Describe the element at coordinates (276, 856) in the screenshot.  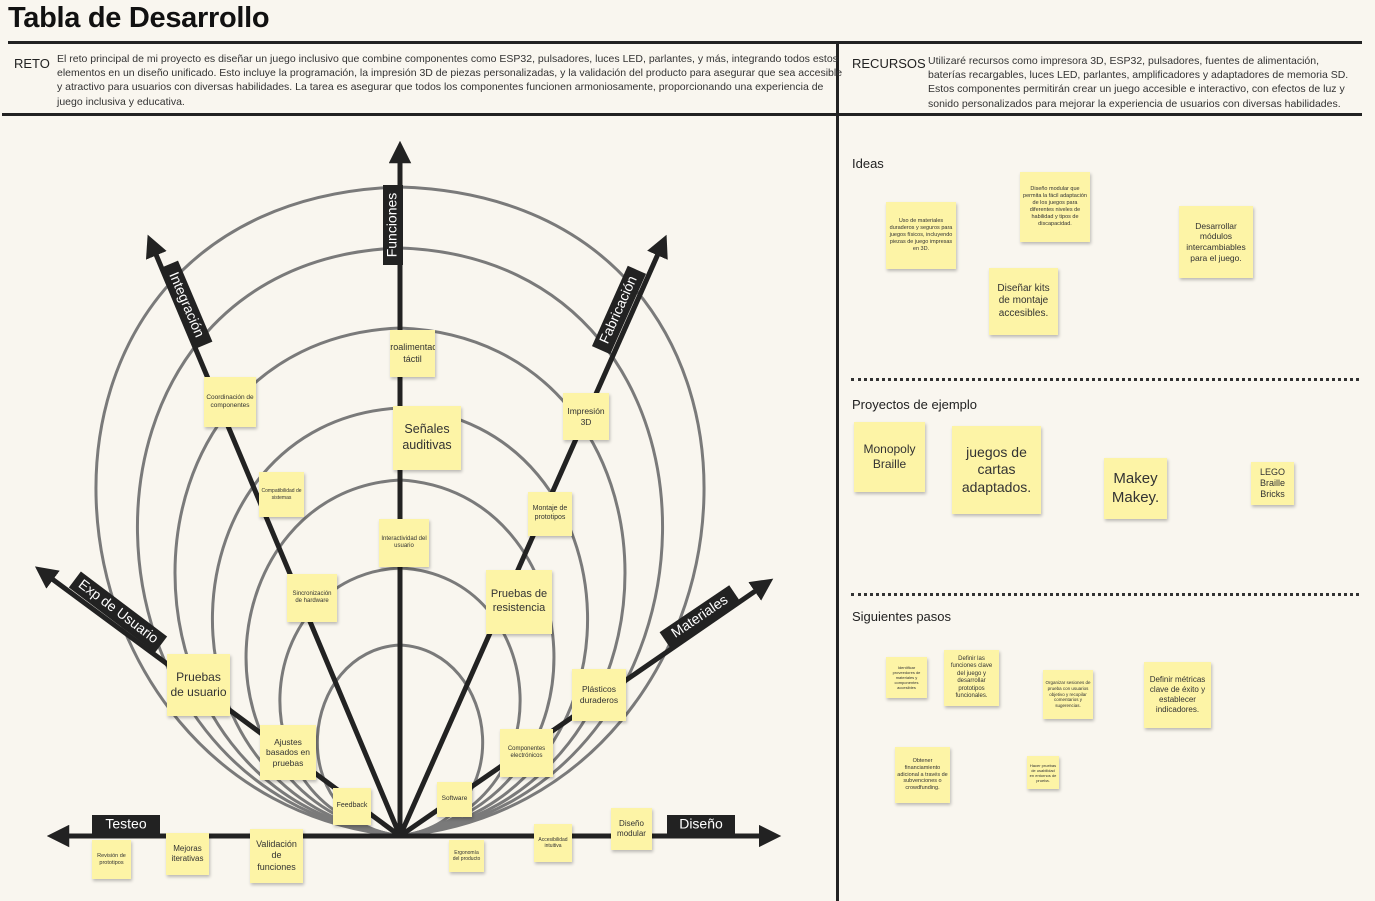
I see `sticky-note: Validación de funciones` at that location.